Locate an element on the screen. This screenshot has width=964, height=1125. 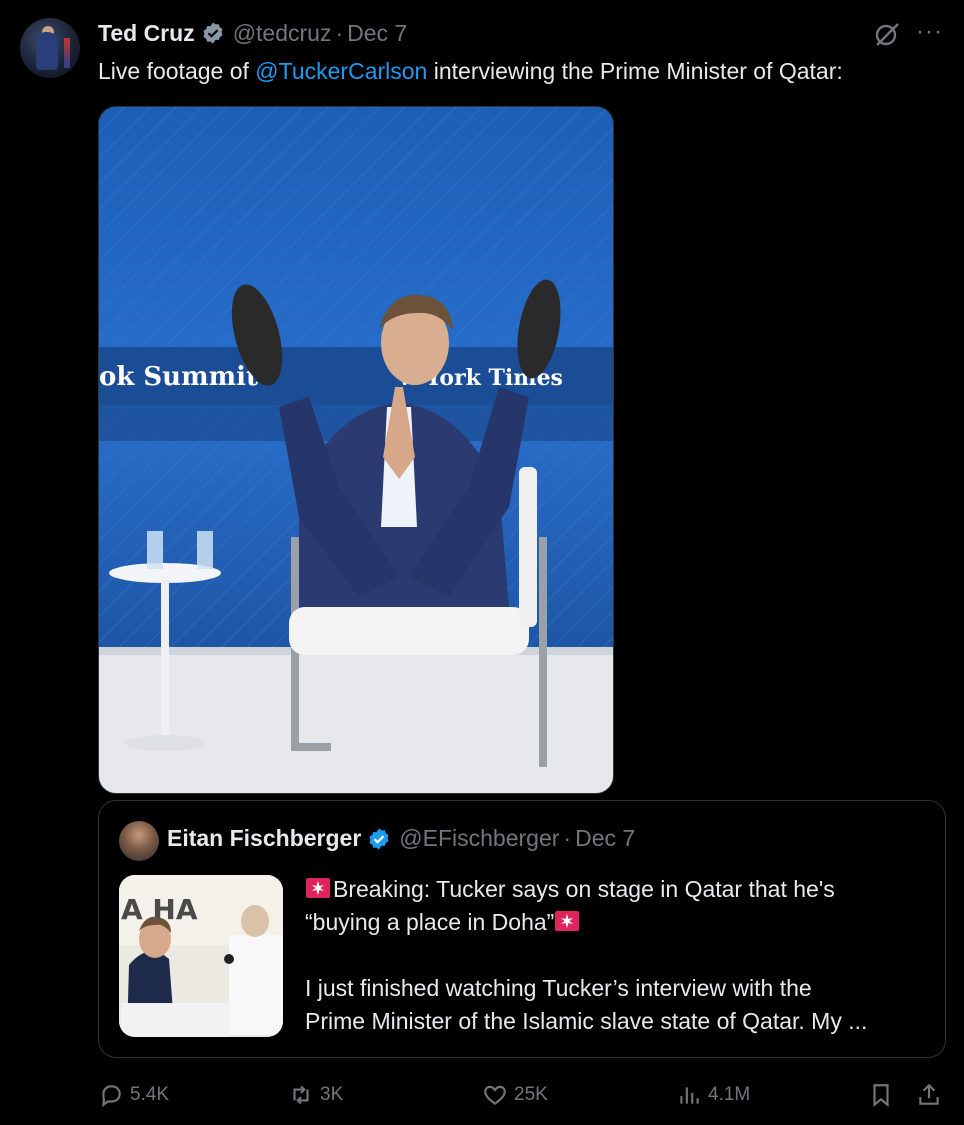
views-chart-icon is located at coordinates (689, 1095).